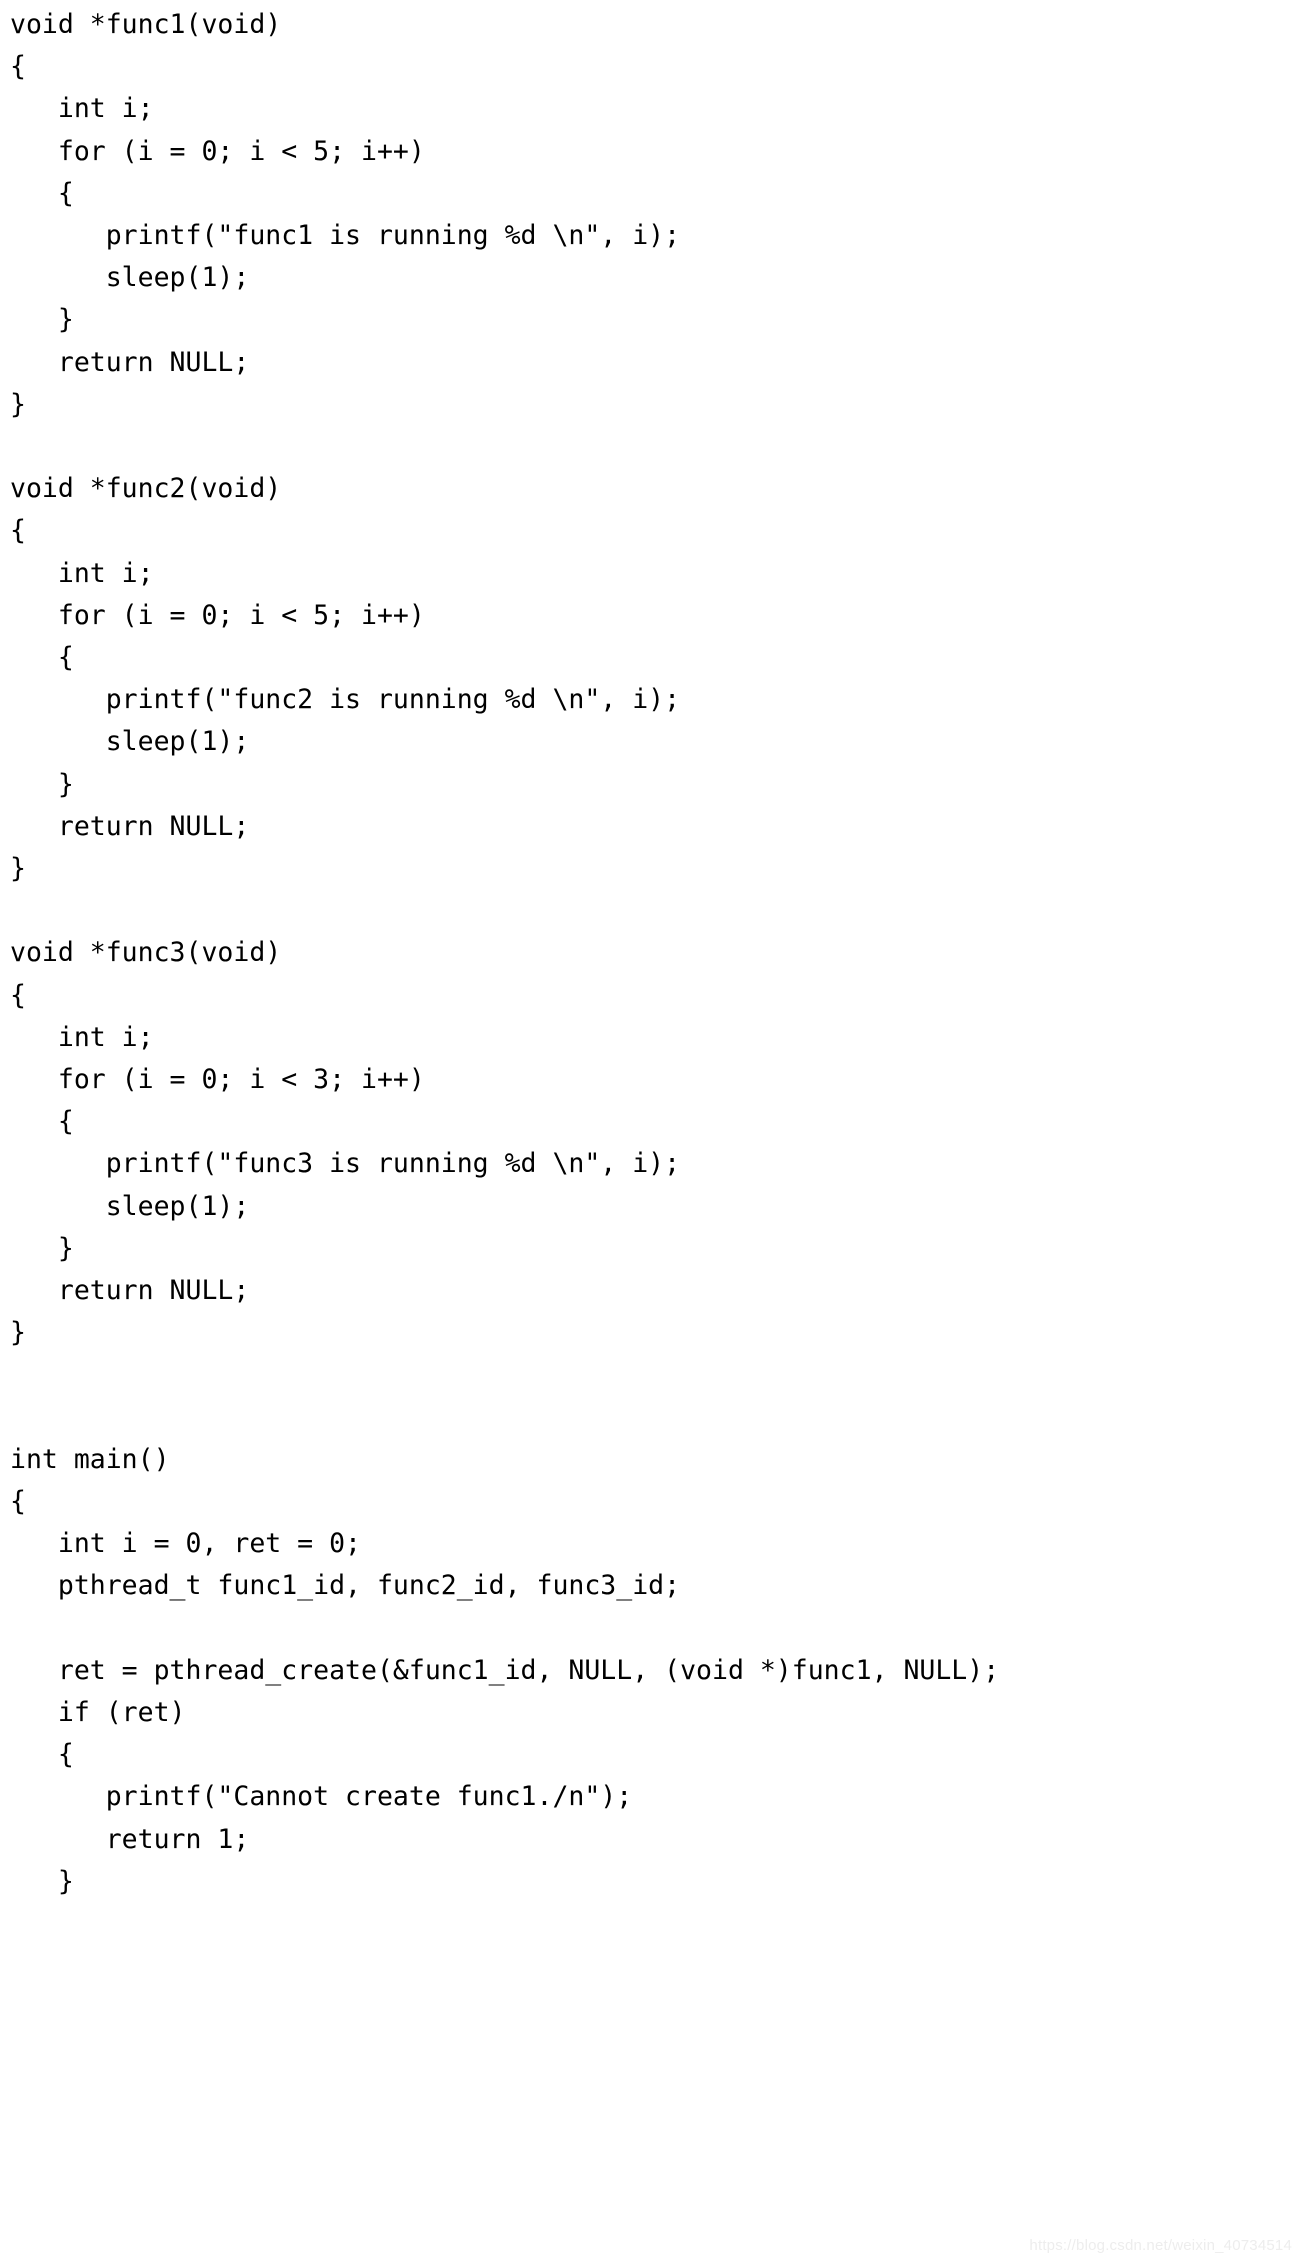 The height and width of the screenshot is (2260, 1304). What do you see at coordinates (217, 1080) in the screenshot?
I see `code-line: for (i = 0; i < 3; i++)` at bounding box center [217, 1080].